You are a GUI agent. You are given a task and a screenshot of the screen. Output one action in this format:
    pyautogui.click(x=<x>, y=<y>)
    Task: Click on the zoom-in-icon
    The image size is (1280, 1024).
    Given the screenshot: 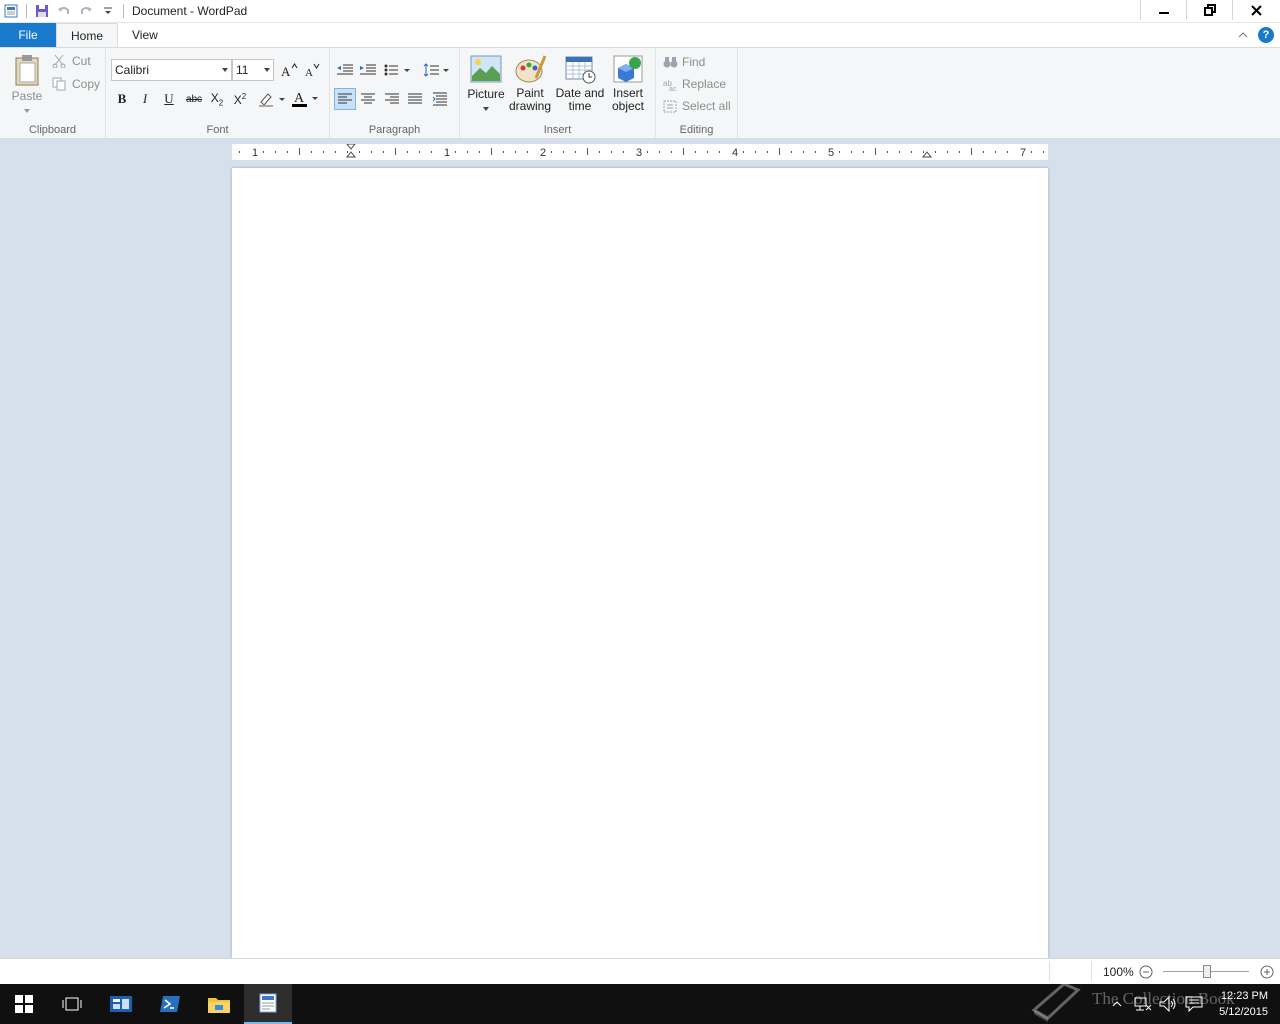 What is the action you would take?
    pyautogui.click(x=1267, y=972)
    